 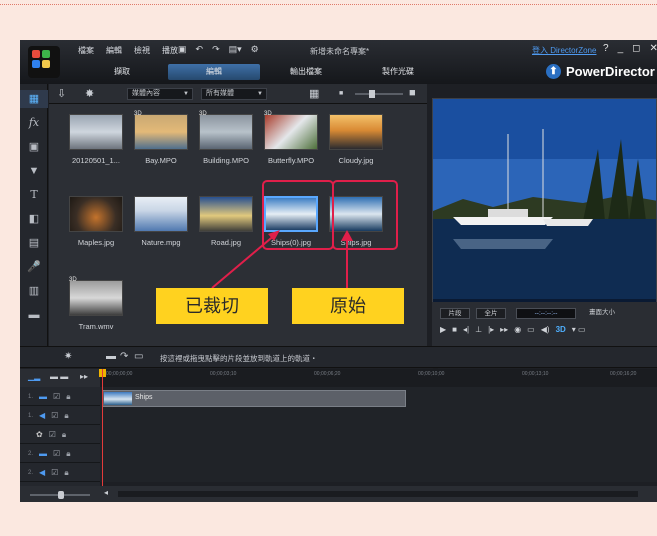 What do you see at coordinates (34, 243) in the screenshot?
I see `audio-mixing-icon: ▤` at bounding box center [34, 243].